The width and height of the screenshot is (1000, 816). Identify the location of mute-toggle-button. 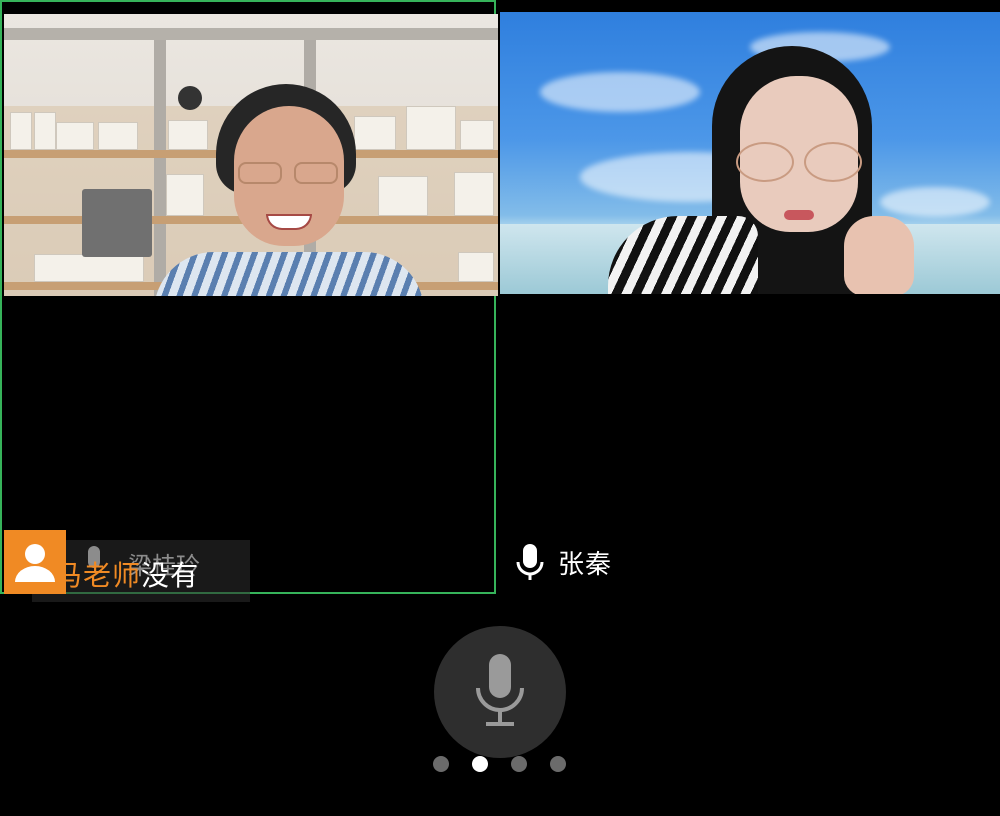
(500, 692).